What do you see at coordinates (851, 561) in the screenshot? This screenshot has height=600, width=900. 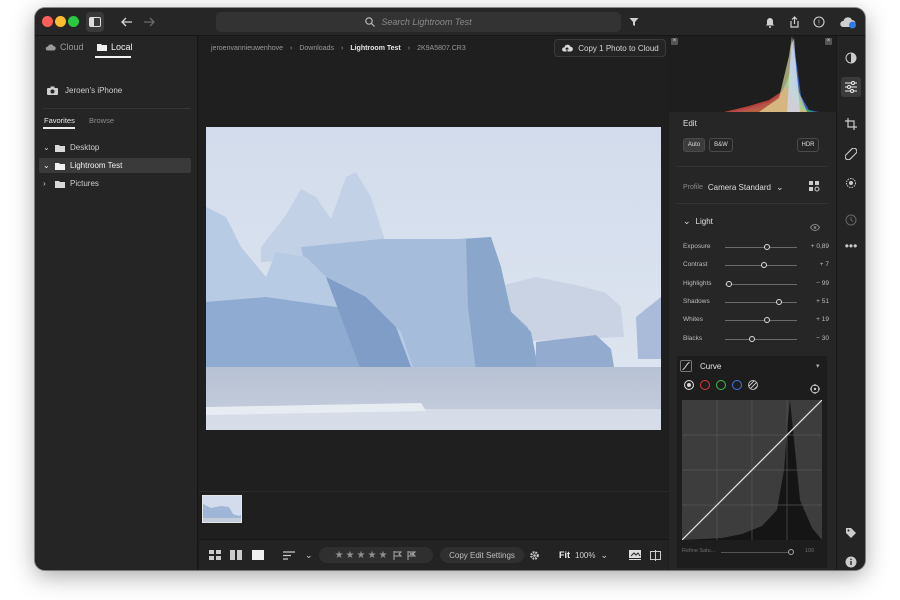 I see `info-button` at bounding box center [851, 561].